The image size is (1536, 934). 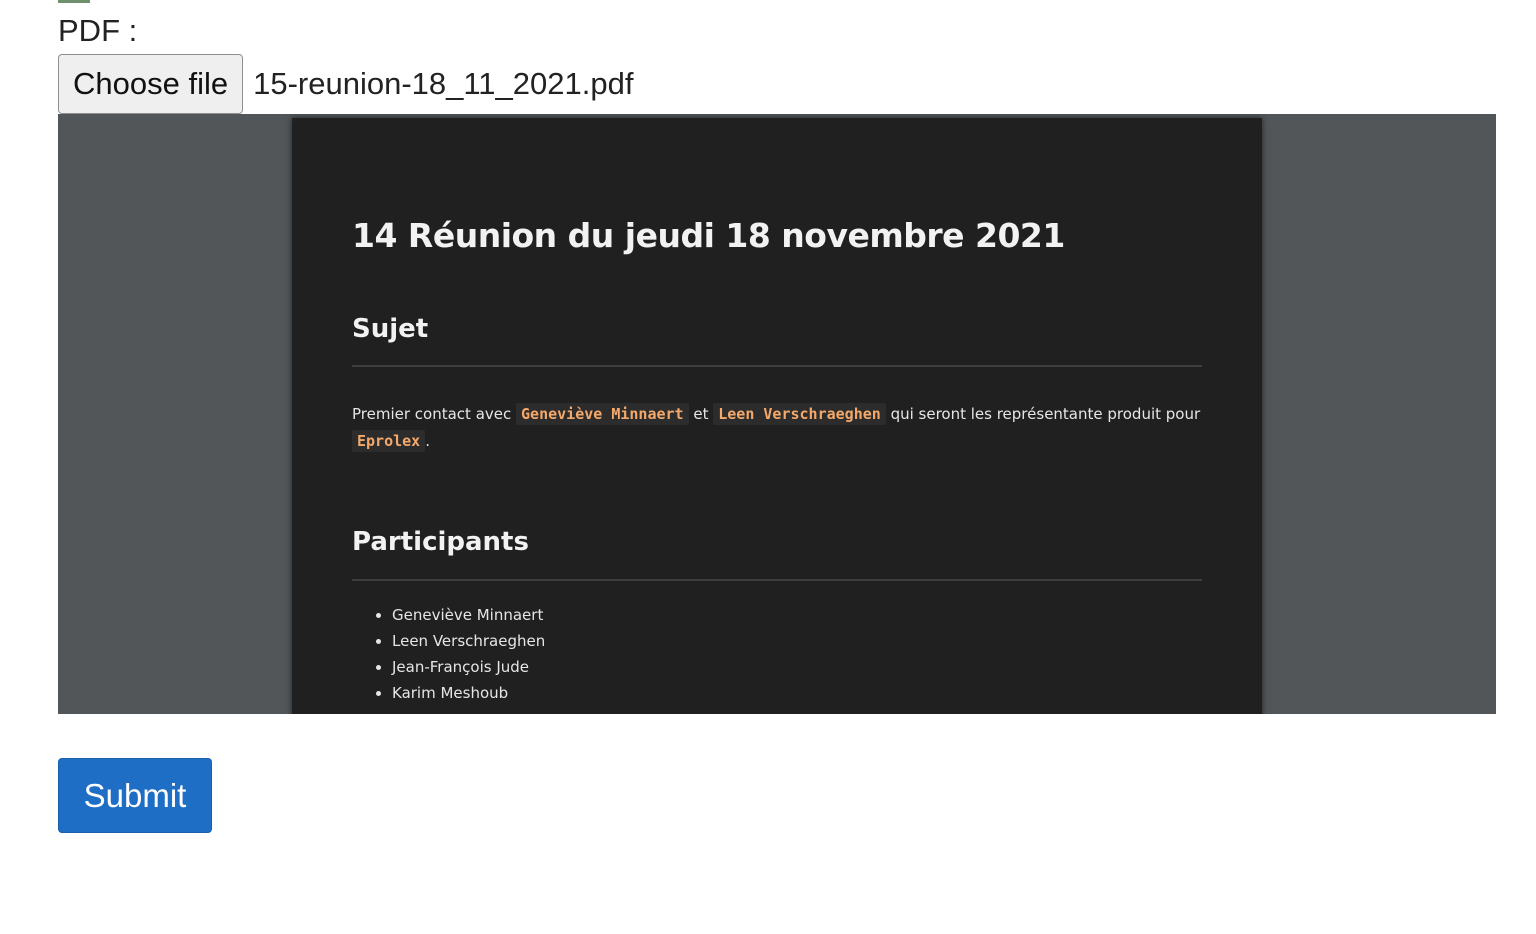 I want to click on code-name-leen: Leen Verschraeghen, so click(x=799, y=414).